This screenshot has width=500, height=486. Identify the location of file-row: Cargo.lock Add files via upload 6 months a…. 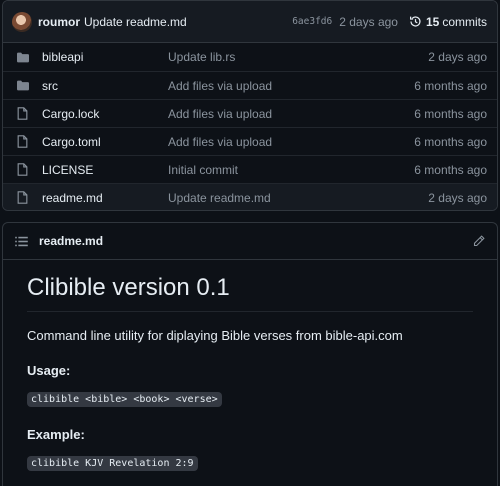
(250, 113).